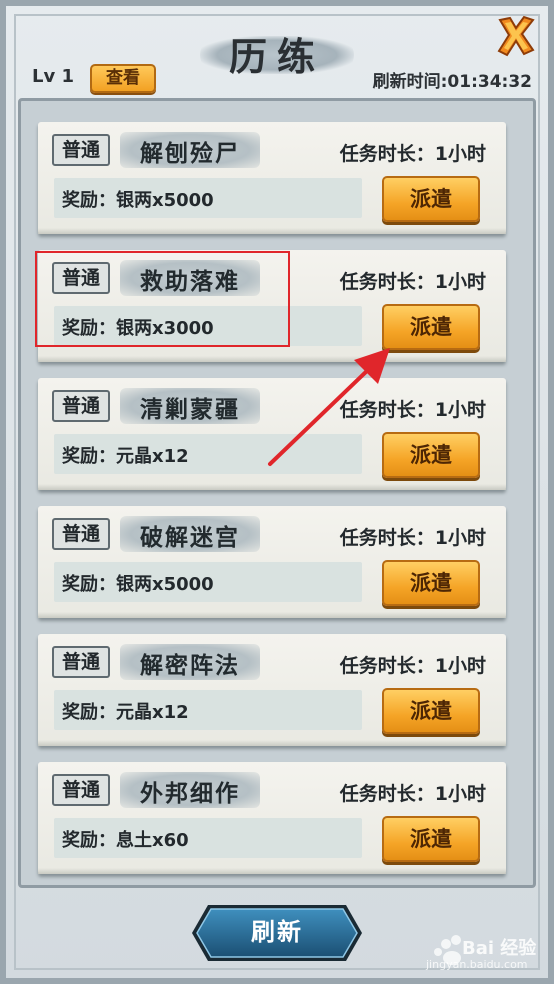 The height and width of the screenshot is (984, 554). Describe the element at coordinates (125, 840) in the screenshot. I see `task-reward: 奖励：息土x60` at that location.